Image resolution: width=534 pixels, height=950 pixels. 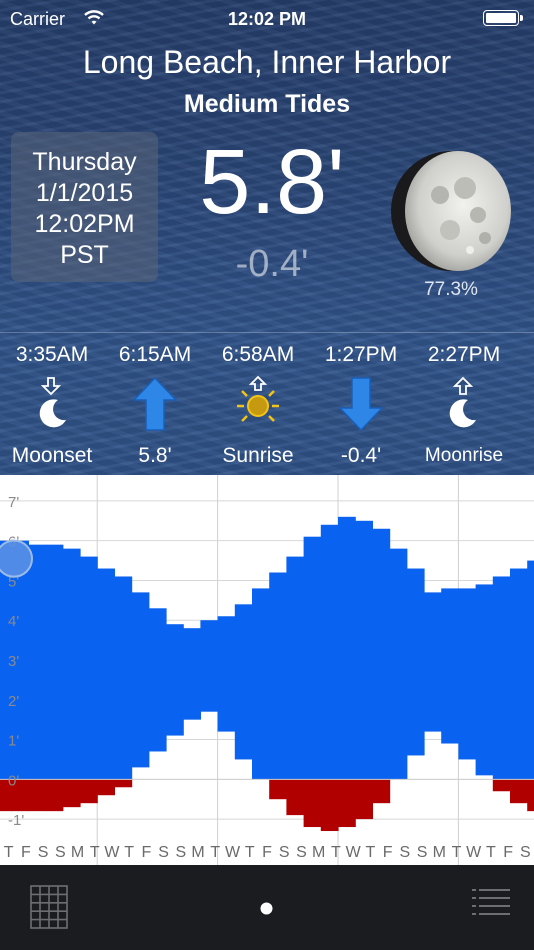 I want to click on event-time: 3:35AM, so click(x=52, y=354).